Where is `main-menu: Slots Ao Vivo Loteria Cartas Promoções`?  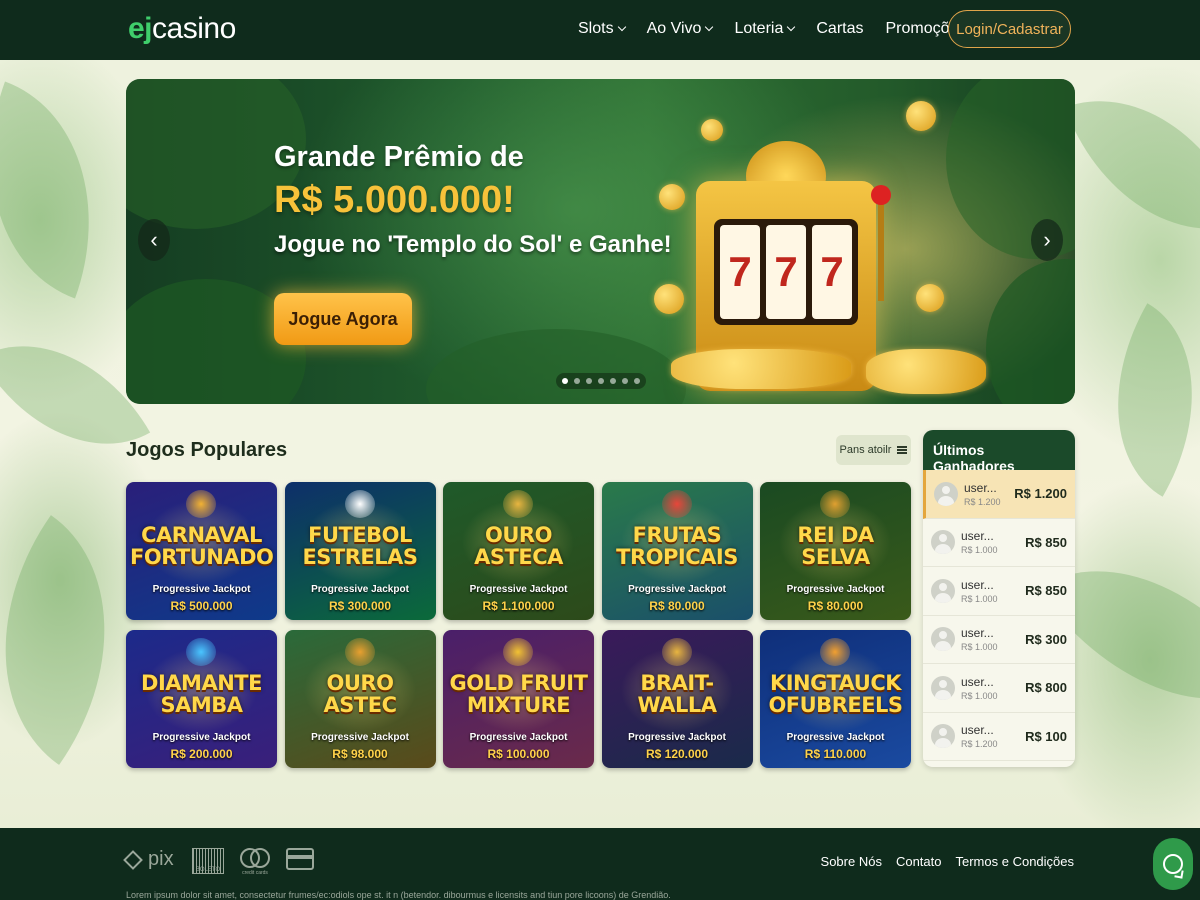 main-menu: Slots Ao Vivo Loteria Cartas Promoções is located at coordinates (783, 29).